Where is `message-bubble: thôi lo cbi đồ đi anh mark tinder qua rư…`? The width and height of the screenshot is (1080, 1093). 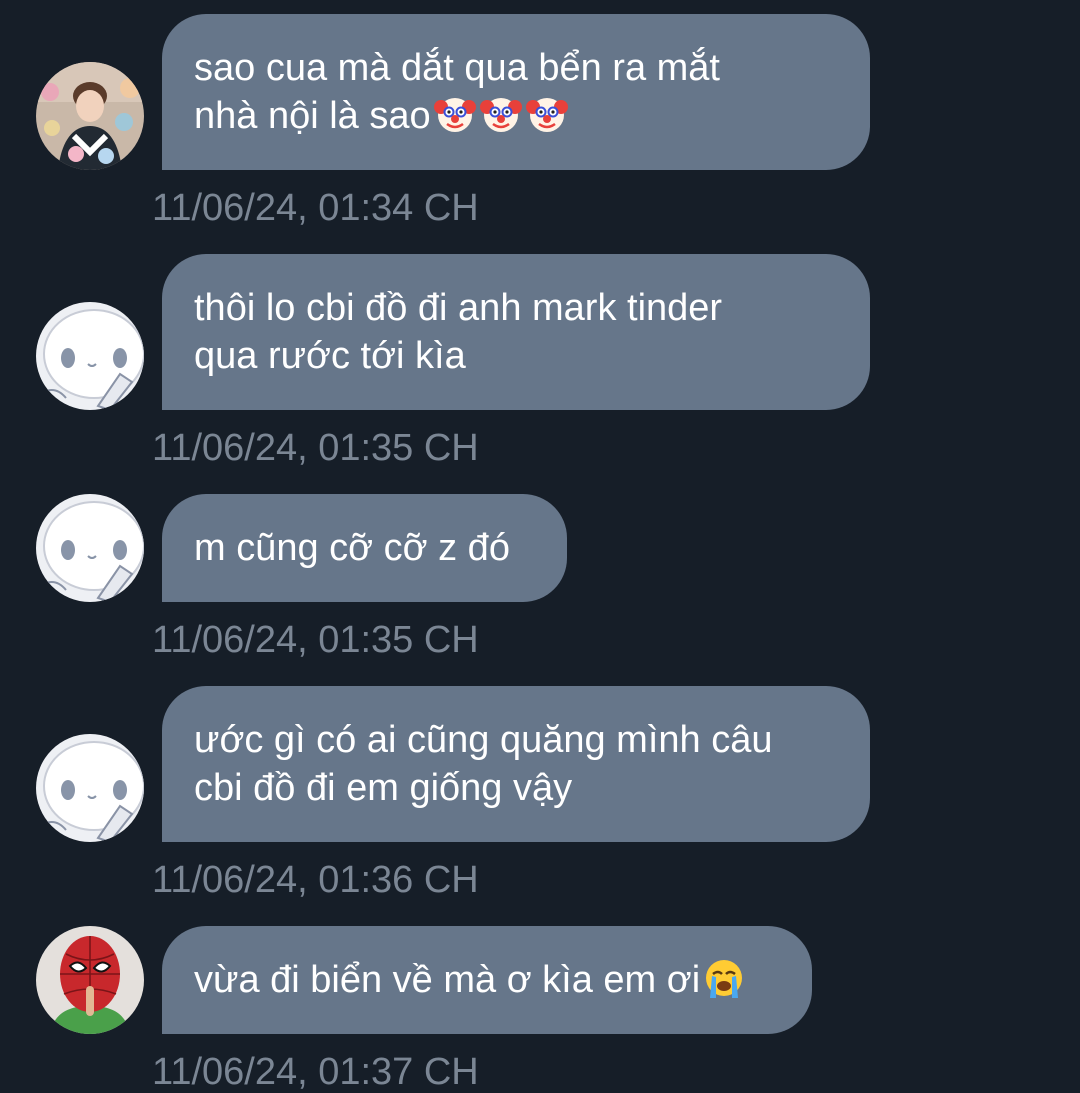 message-bubble: thôi lo cbi đồ đi anh mark tinder qua rư… is located at coordinates (516, 332).